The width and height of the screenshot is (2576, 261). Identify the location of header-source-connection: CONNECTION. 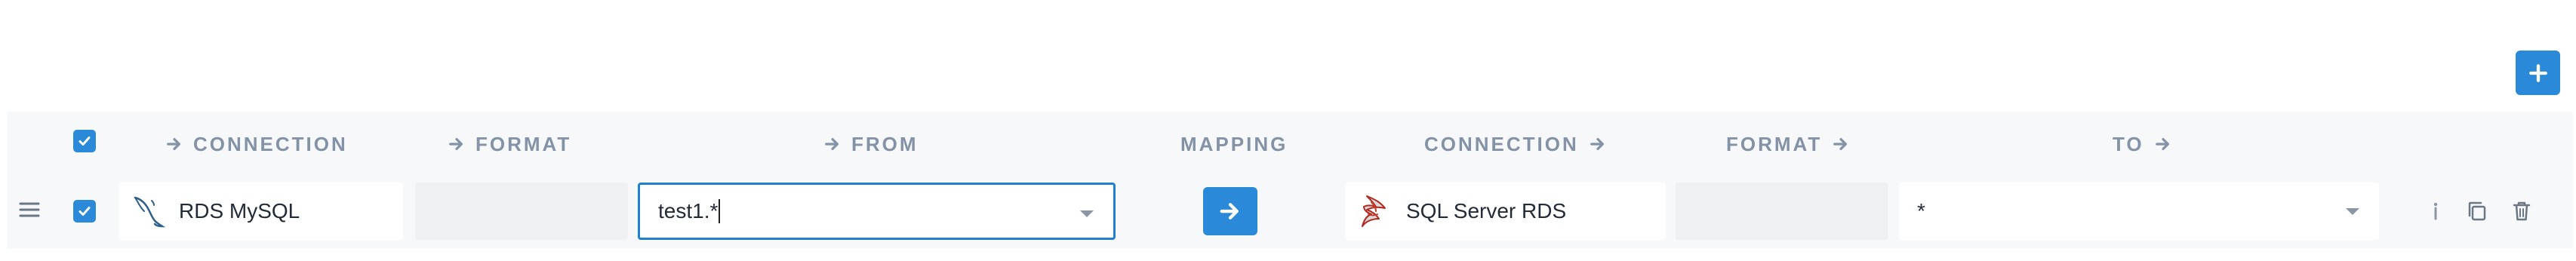
(257, 144).